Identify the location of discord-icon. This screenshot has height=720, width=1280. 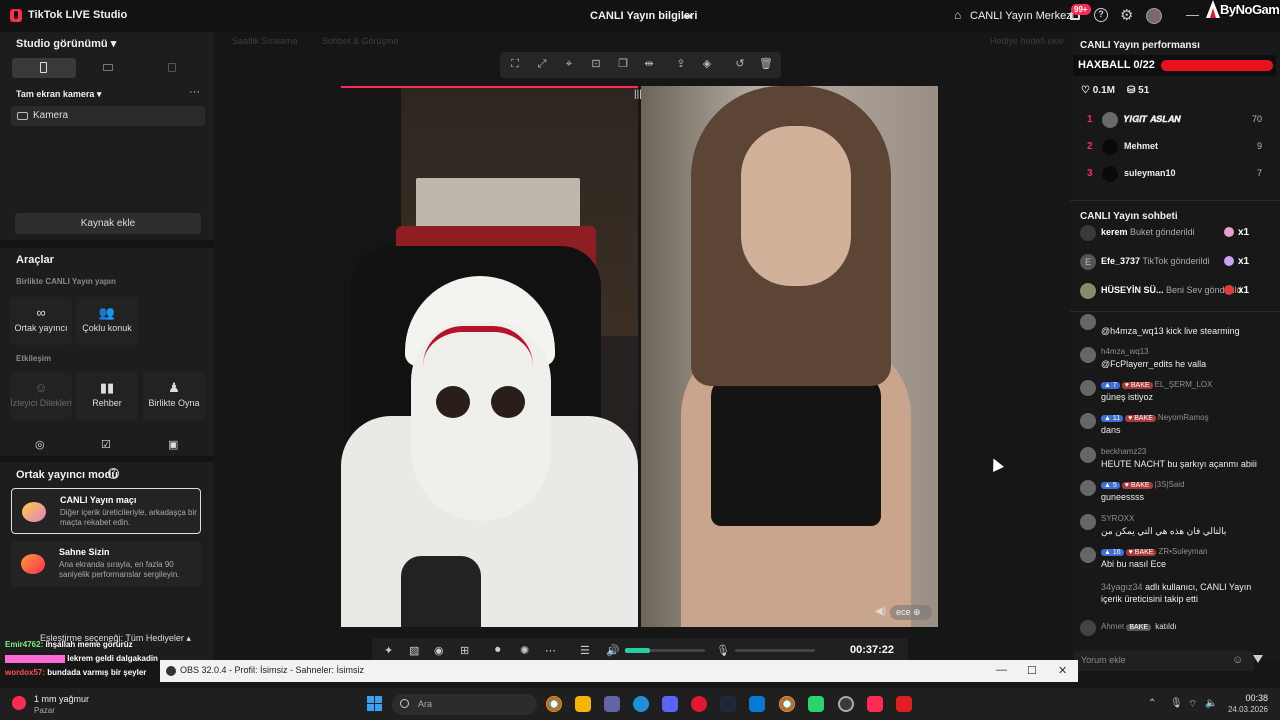
(670, 704).